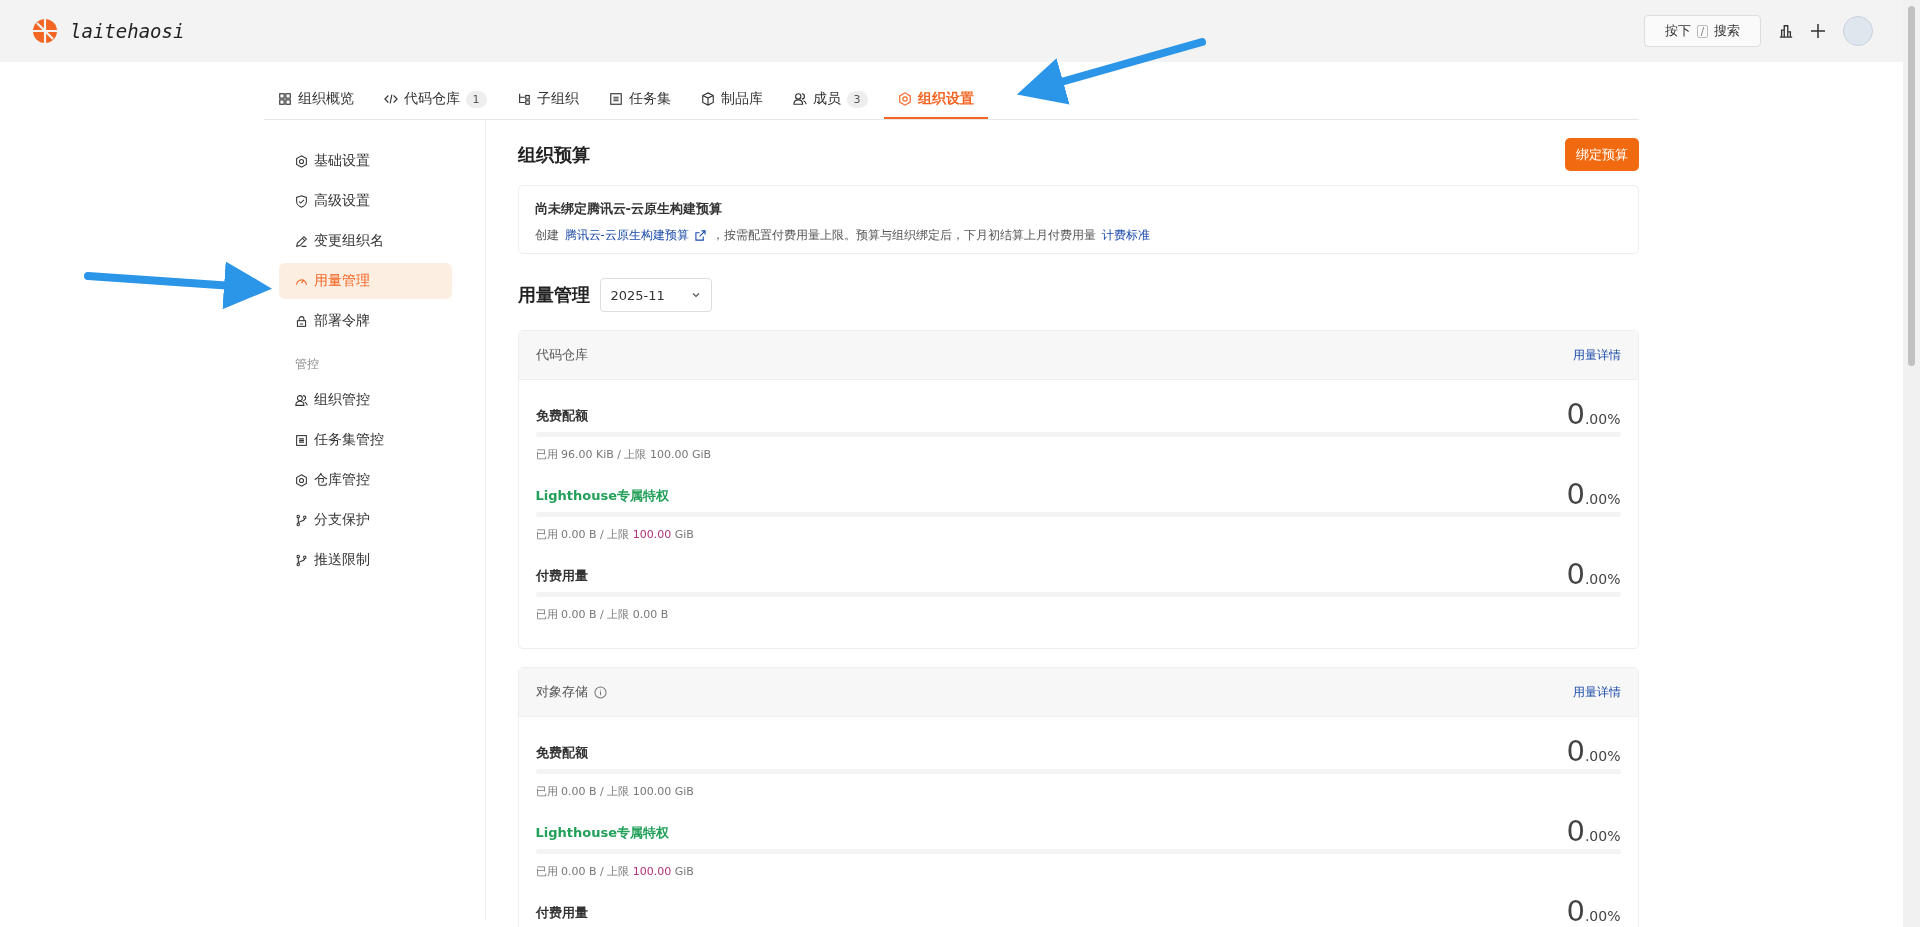  Describe the element at coordinates (561, 692) in the screenshot. I see `card-title: 对象存储` at that location.